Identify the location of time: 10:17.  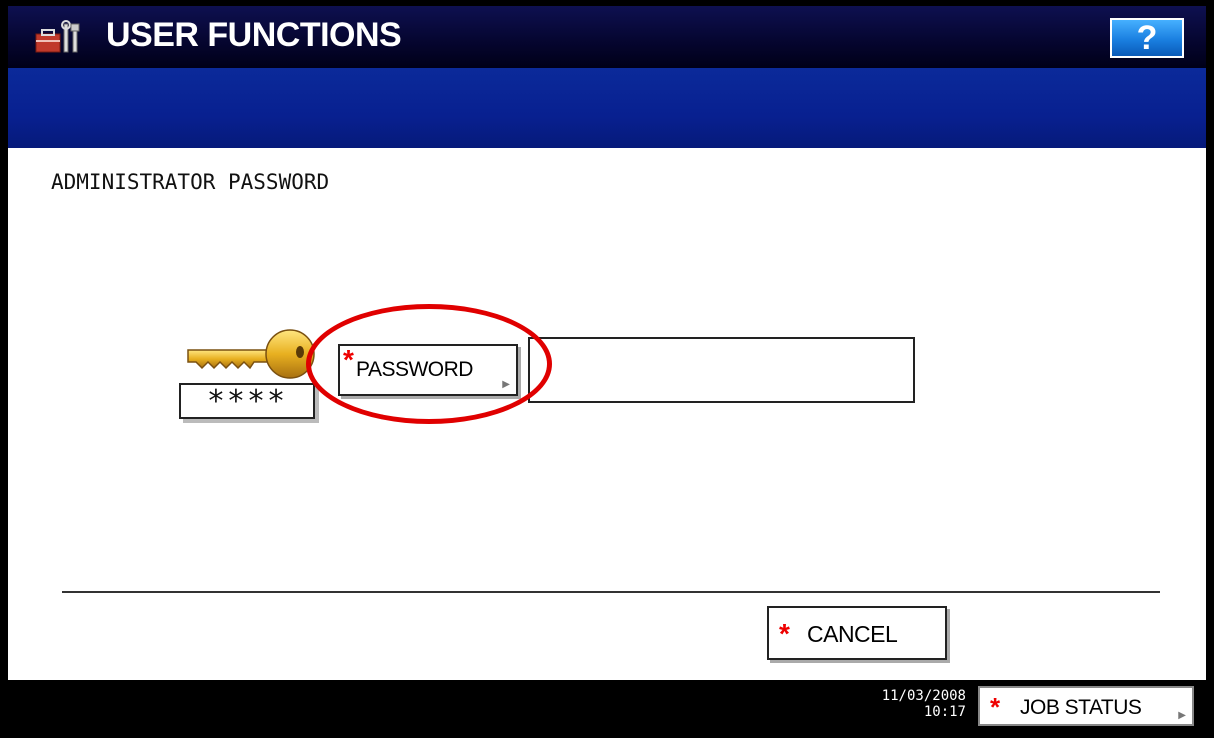
(944, 712).